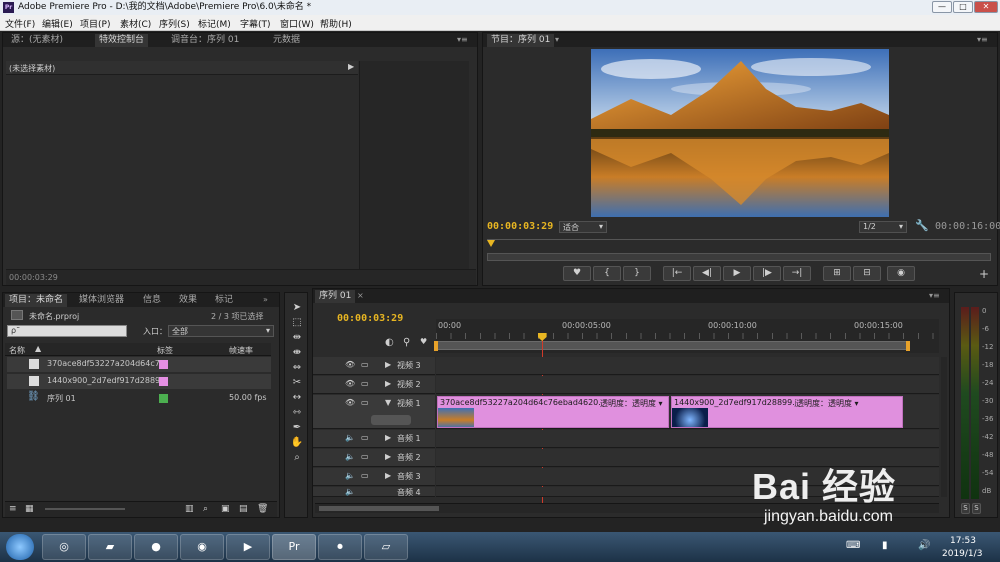 The width and height of the screenshot is (1000, 562). What do you see at coordinates (297, 322) in the screenshot?
I see `track-select-tool-icon: ⬚` at bounding box center [297, 322].